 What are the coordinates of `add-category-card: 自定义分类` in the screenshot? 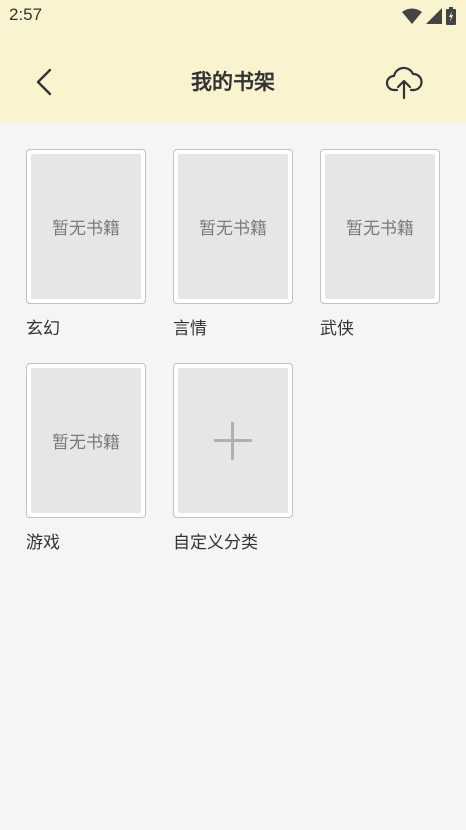 It's located at (234, 458).